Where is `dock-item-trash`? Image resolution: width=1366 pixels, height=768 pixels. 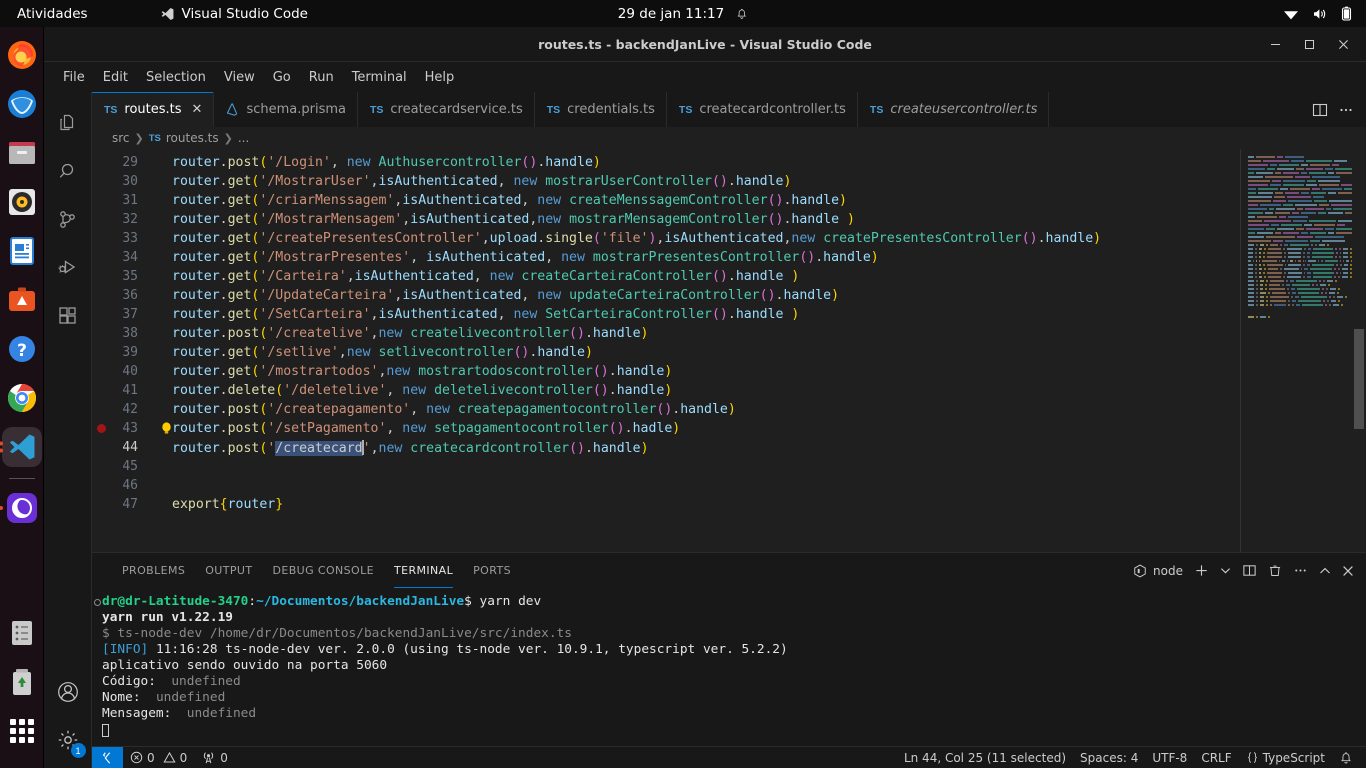
dock-item-trash is located at coordinates (22, 682).